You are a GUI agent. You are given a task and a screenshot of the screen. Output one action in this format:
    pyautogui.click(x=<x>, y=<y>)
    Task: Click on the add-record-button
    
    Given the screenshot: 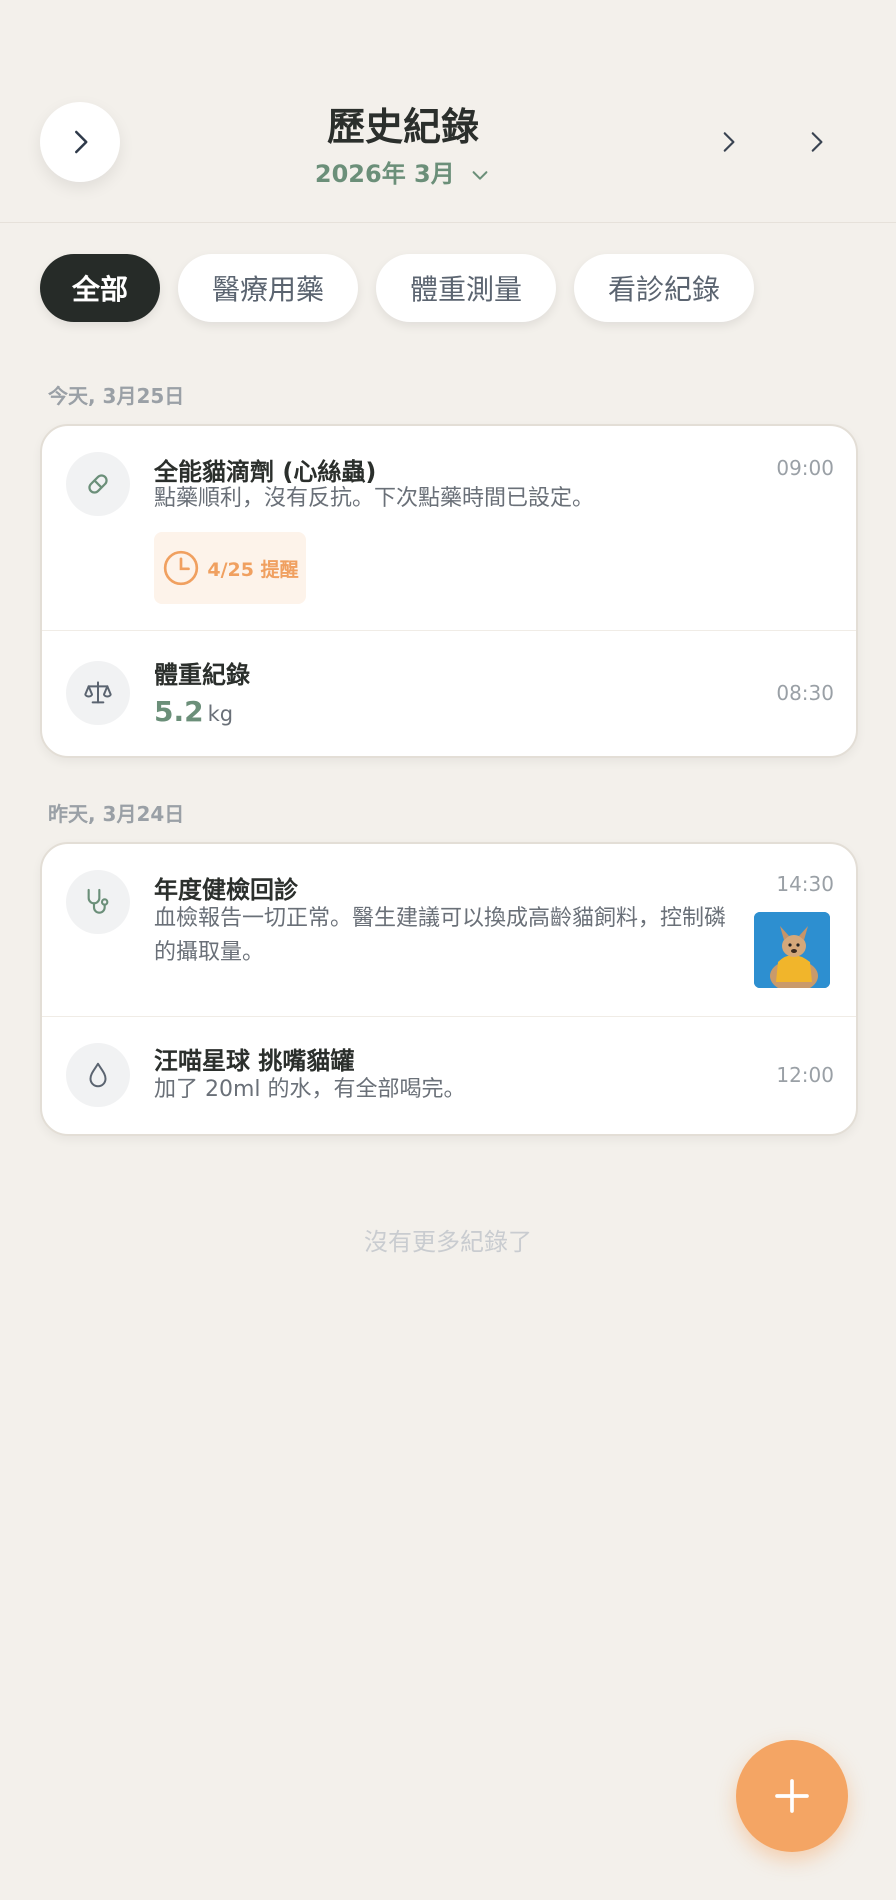 What is the action you would take?
    pyautogui.click(x=792, y=1796)
    